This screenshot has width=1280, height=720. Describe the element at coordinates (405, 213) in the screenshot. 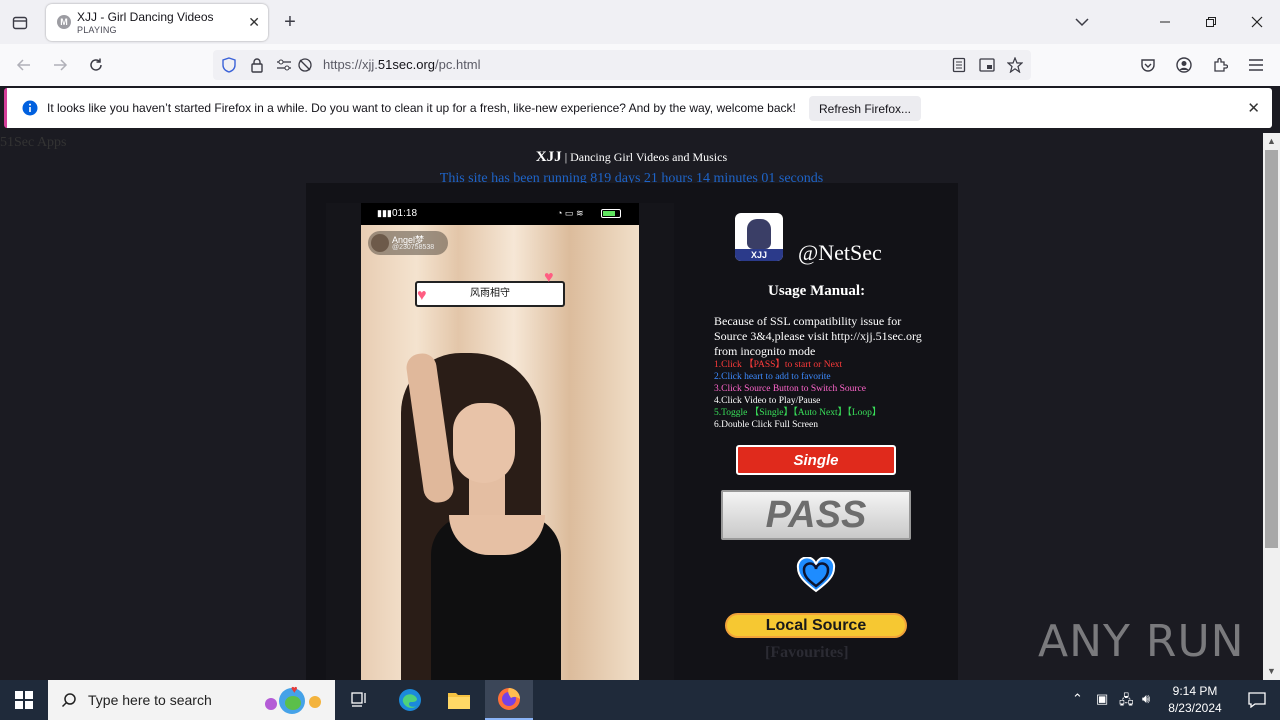

I see `phone-status-time: 01:18` at that location.